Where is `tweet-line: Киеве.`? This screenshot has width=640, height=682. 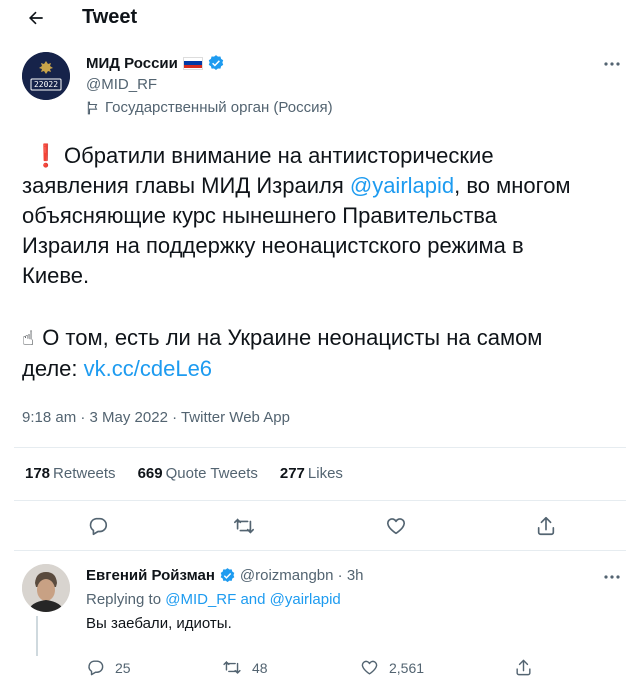
tweet-line: Киеве. is located at coordinates (56, 275).